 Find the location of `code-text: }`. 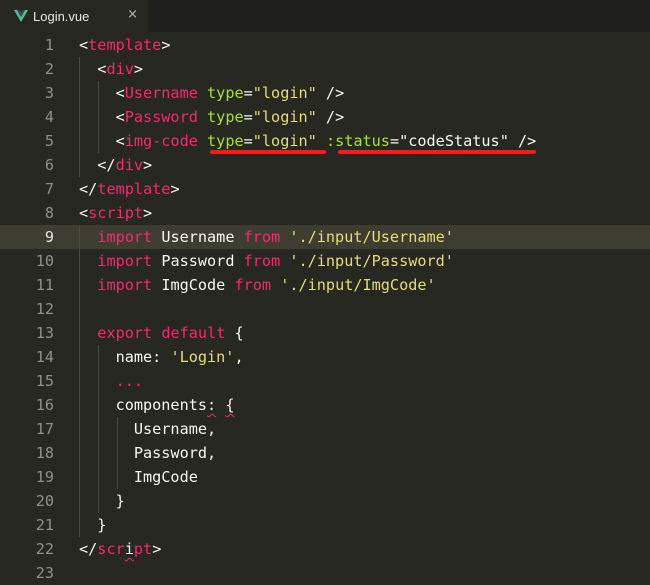

code-text: } is located at coordinates (102, 501).